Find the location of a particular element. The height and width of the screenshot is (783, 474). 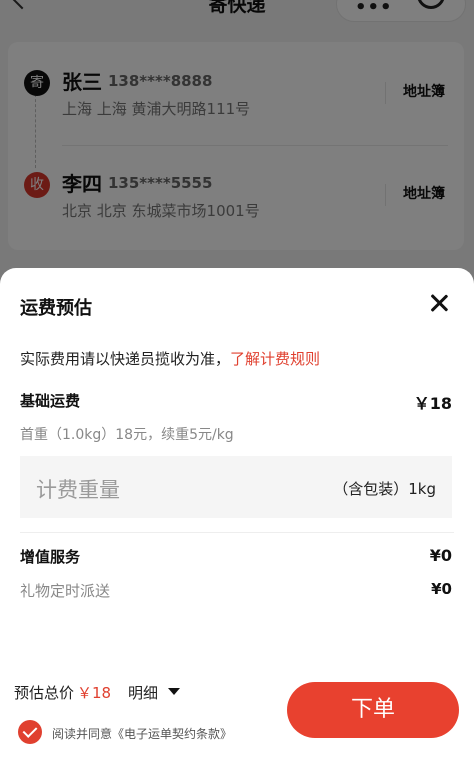

billing-weight-field: 计费重量 （含包装）1kg is located at coordinates (236, 487).